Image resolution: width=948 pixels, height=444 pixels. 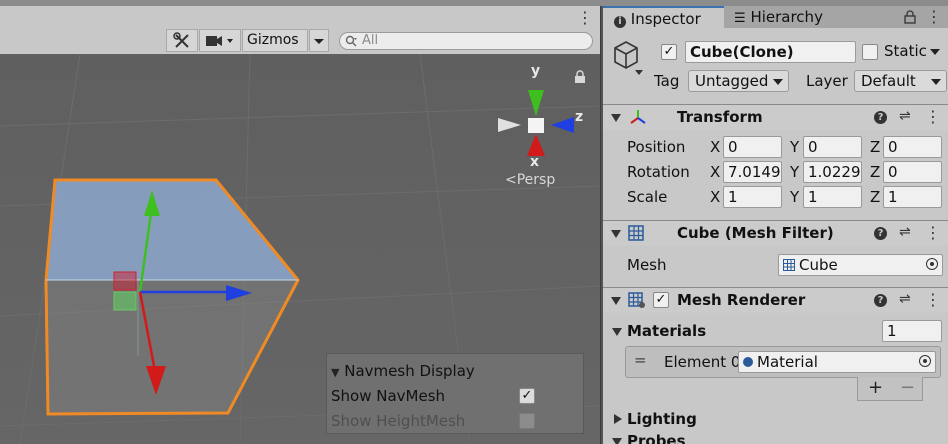 What do you see at coordinates (640, 360) in the screenshot?
I see `drag-handle-icon: =` at bounding box center [640, 360].